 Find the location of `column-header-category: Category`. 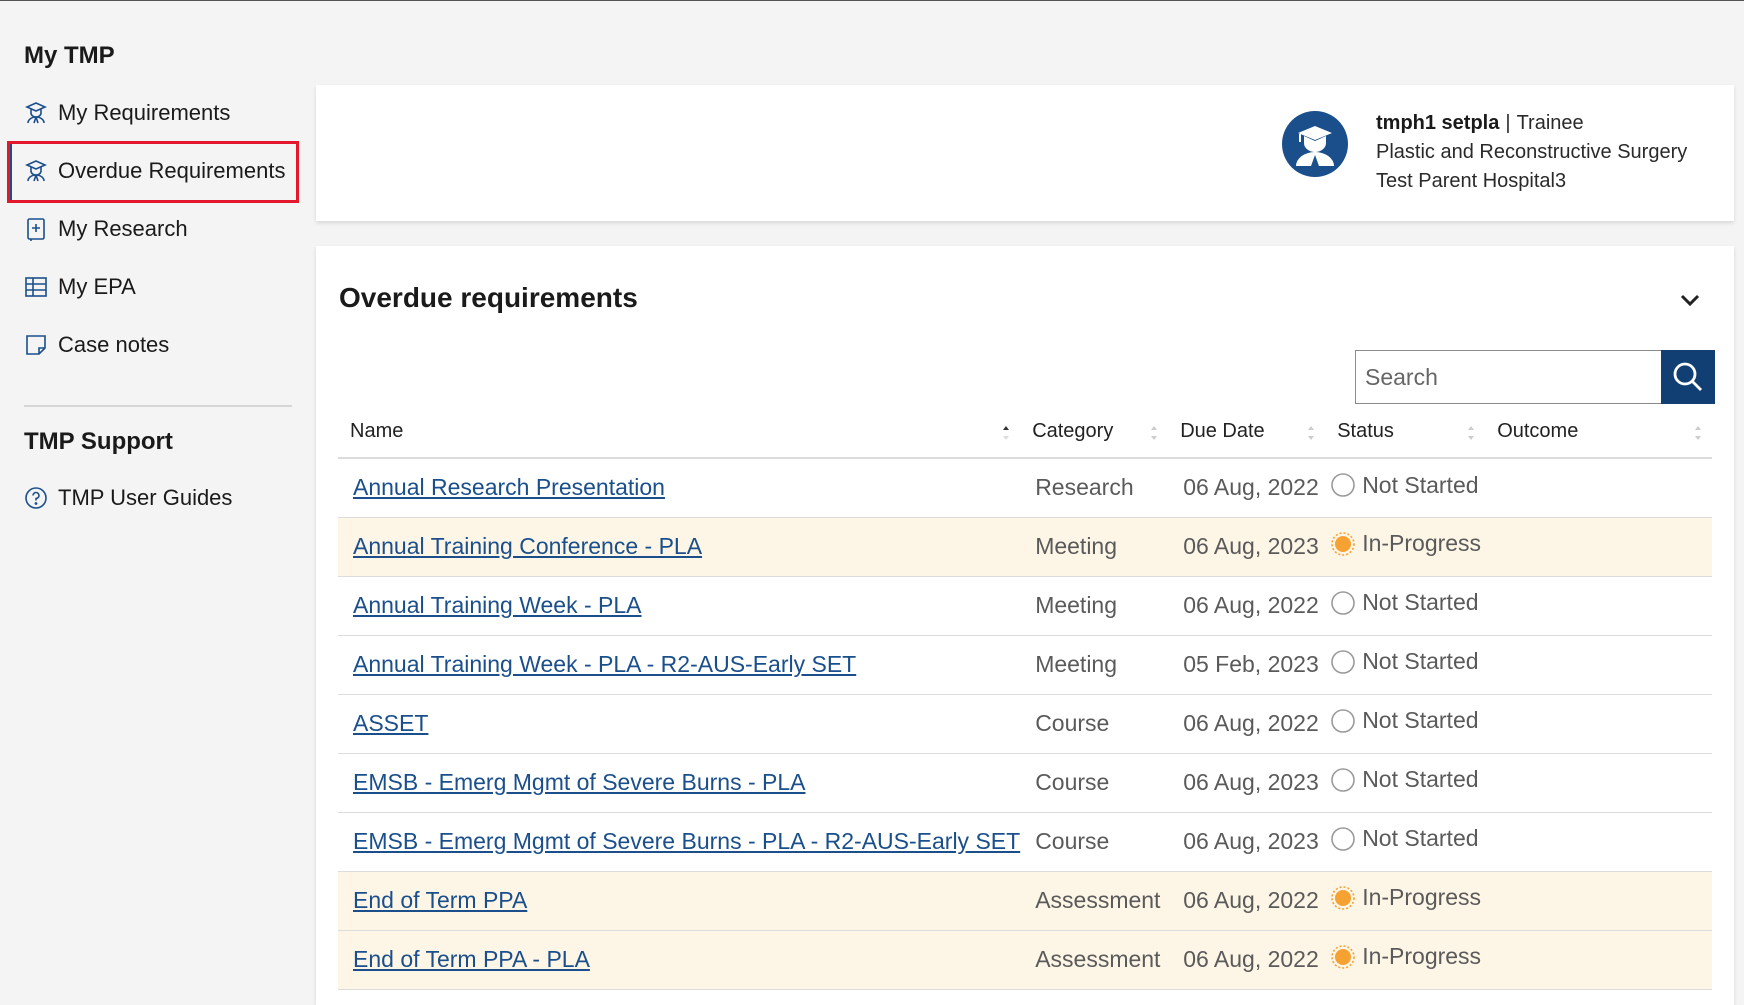

column-header-category: Category is located at coordinates (1094, 432).